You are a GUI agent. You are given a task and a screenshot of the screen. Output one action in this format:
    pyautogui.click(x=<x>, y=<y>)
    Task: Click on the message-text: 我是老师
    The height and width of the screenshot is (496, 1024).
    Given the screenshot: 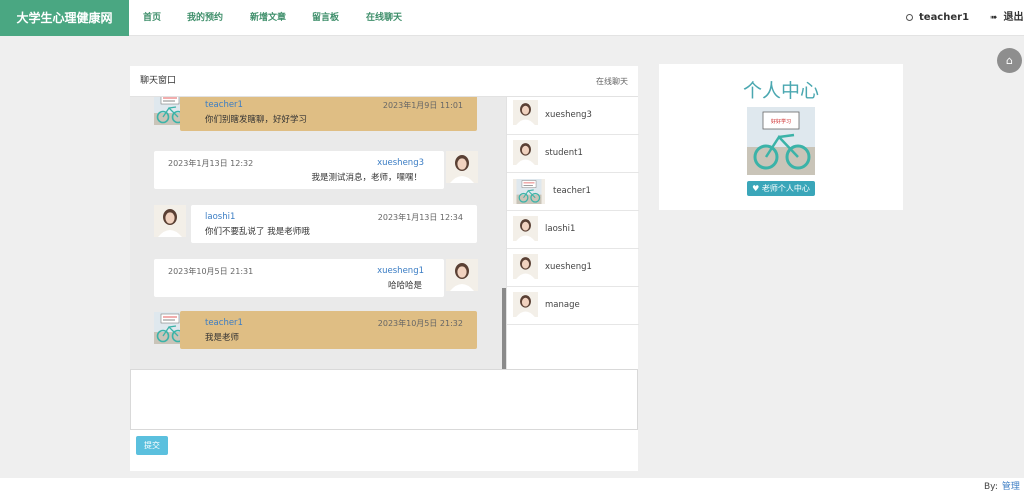 What is the action you would take?
    pyautogui.click(x=222, y=338)
    